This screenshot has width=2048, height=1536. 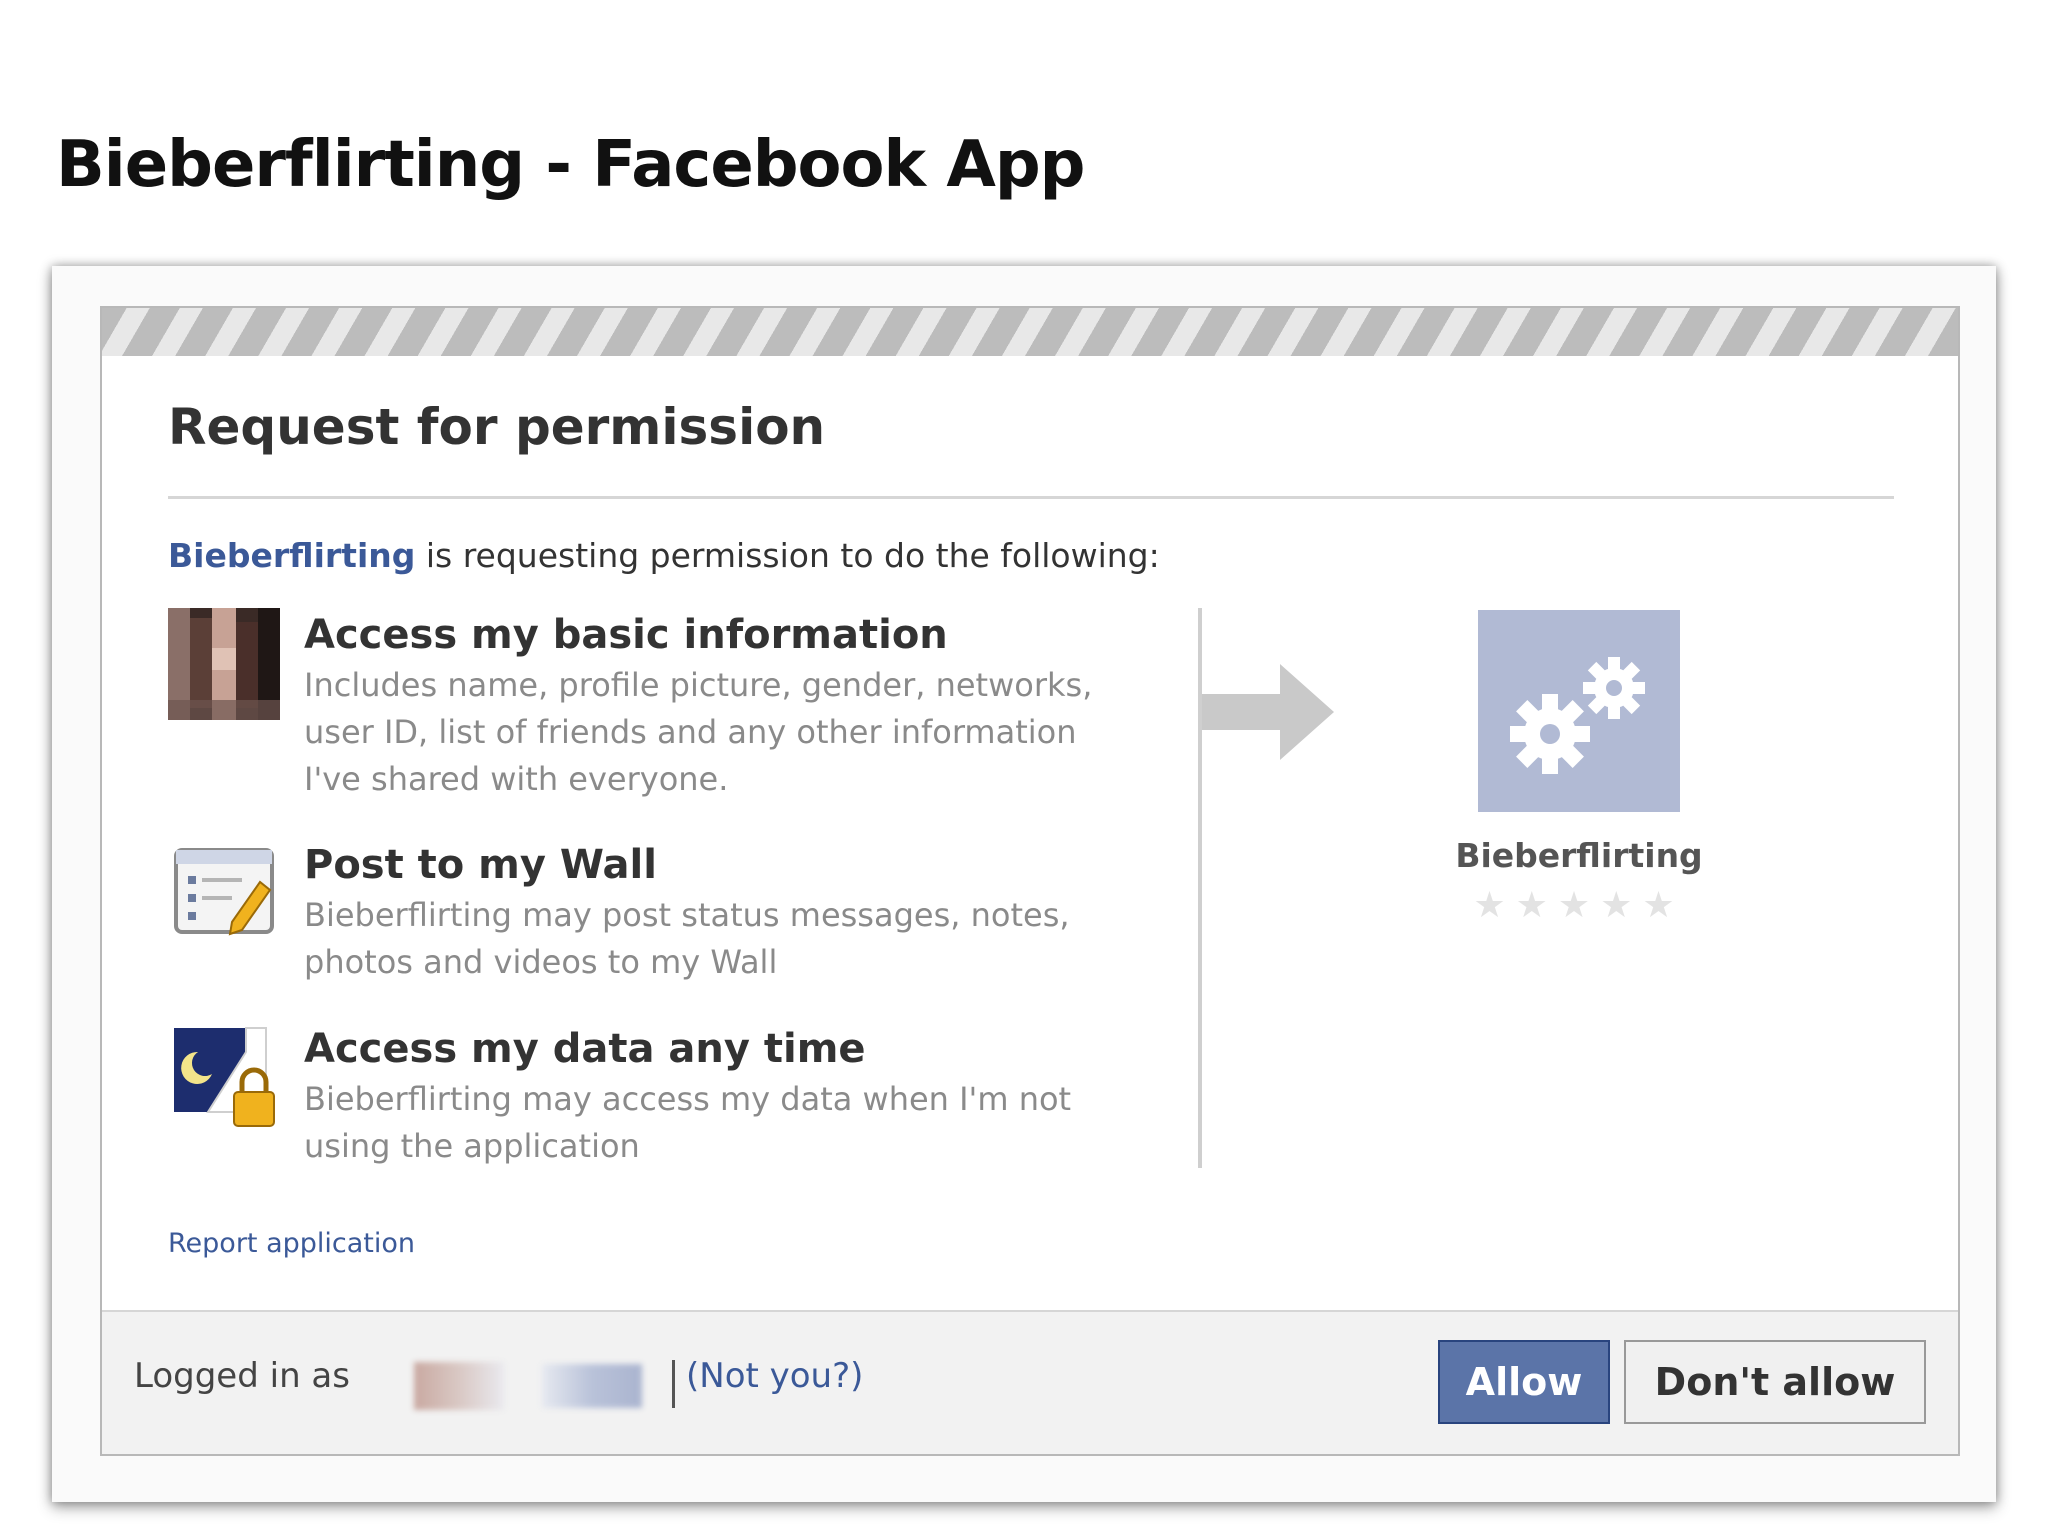 I want to click on offline-access-icon, so click(x=224, y=1078).